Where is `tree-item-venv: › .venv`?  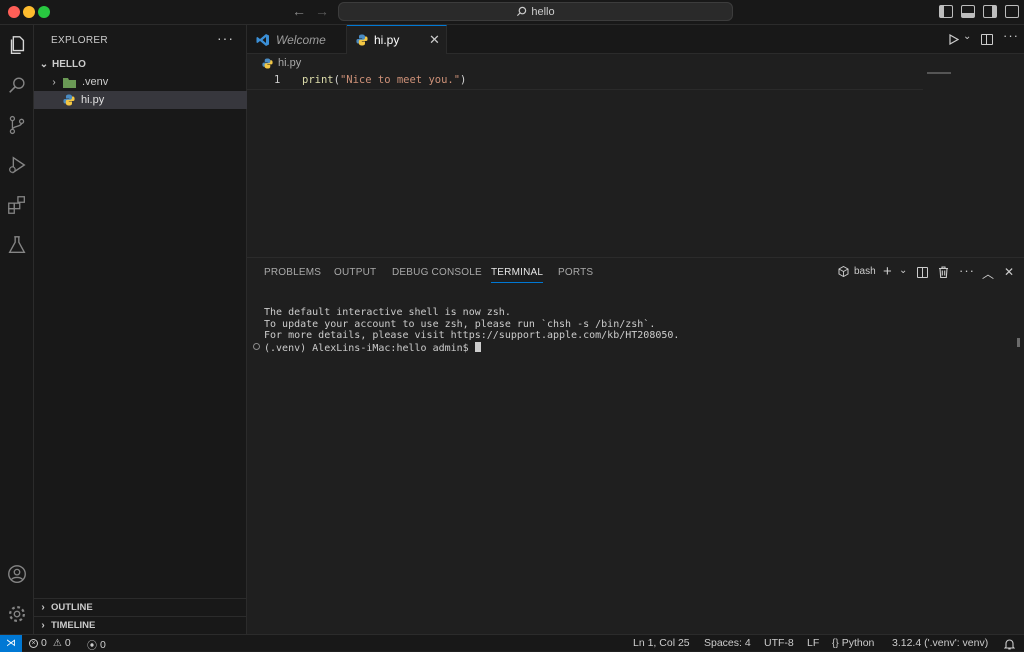
tree-item-venv: › .venv is located at coordinates (140, 82).